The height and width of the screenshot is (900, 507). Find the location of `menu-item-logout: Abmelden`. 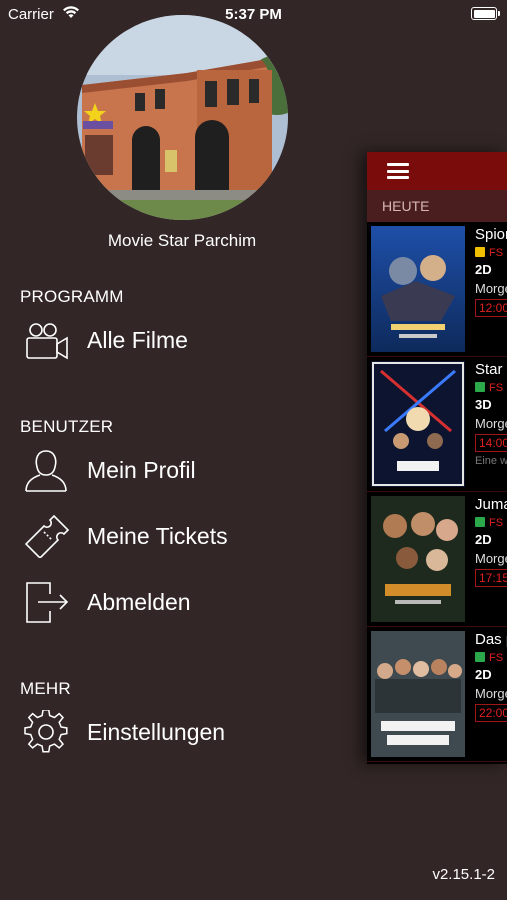

menu-item-logout: Abmelden is located at coordinates (190, 602).